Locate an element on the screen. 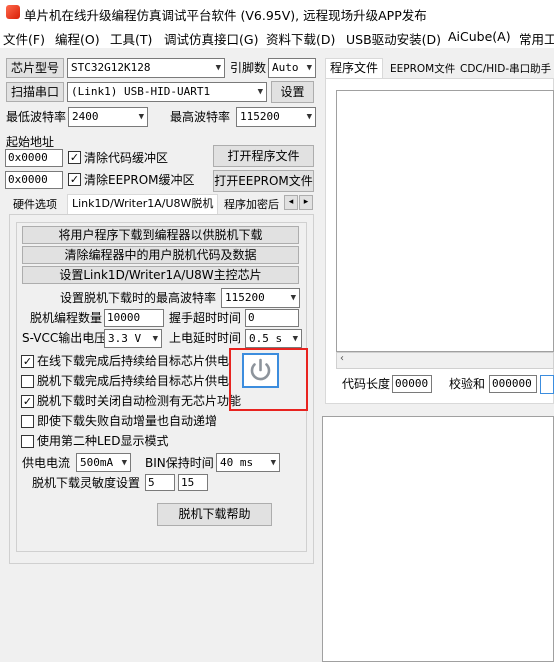 The image size is (554, 662). tab-encryption: 程序加密后 is located at coordinates (252, 205).